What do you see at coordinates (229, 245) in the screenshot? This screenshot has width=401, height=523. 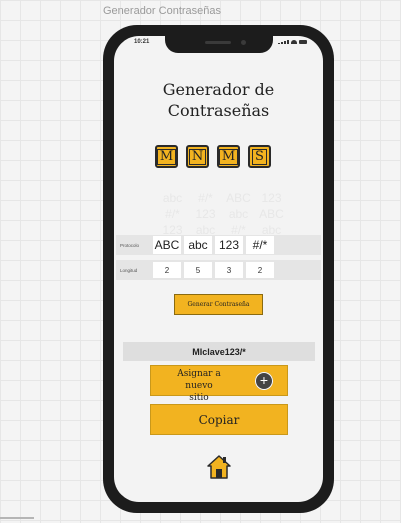 I see `protocol-cell-digits: 123` at bounding box center [229, 245].